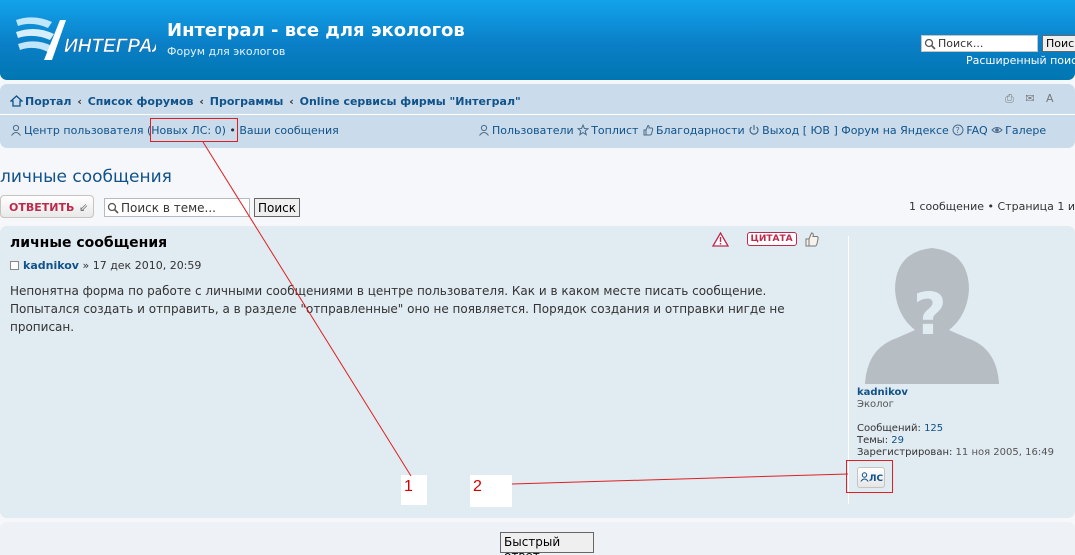  What do you see at coordinates (1050, 98) in the screenshot?
I see `font-size-icon: A` at bounding box center [1050, 98].